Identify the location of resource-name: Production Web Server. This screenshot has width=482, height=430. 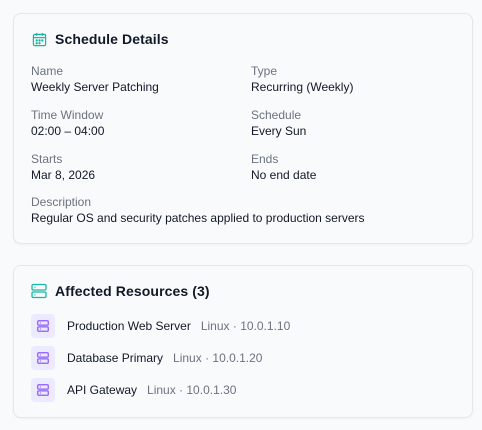
(129, 326).